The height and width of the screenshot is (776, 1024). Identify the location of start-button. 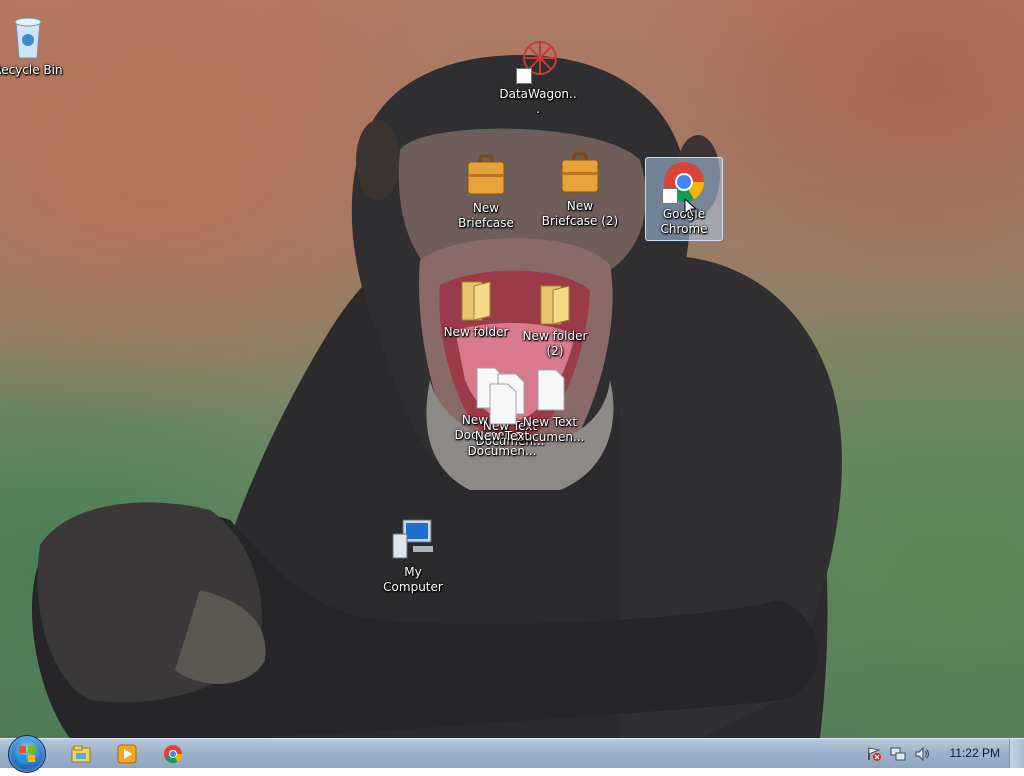
(27, 754).